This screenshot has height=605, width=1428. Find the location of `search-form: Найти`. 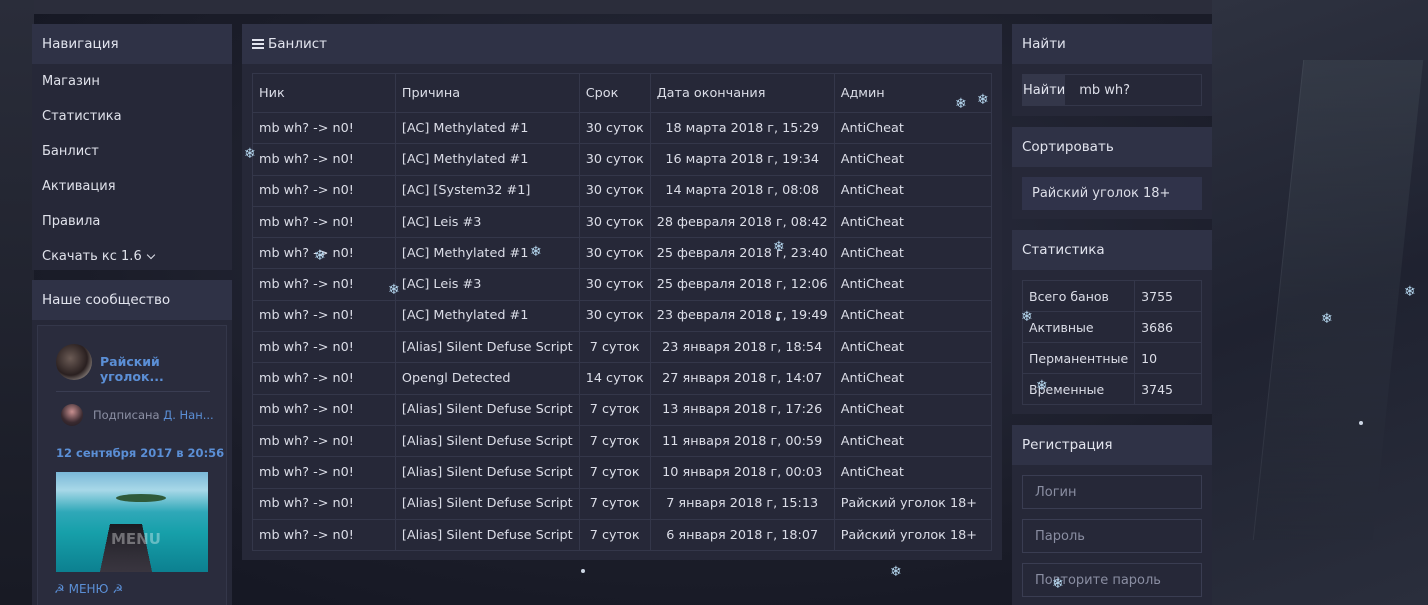

search-form: Найти is located at coordinates (1136, 90).